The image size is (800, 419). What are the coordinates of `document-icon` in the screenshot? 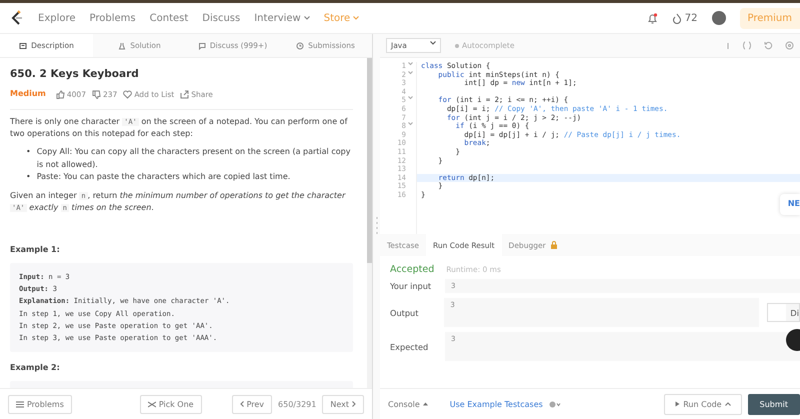 It's located at (23, 46).